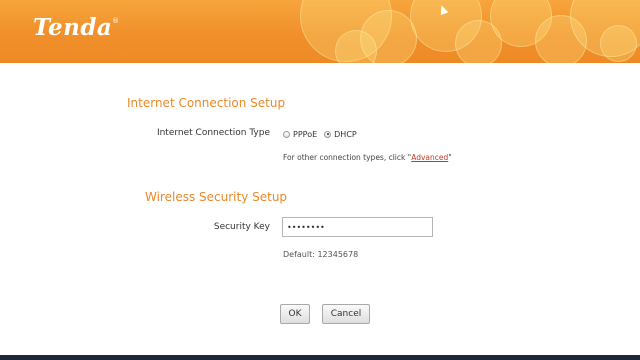  I want to click on advanced-link: Advanced, so click(429, 157).